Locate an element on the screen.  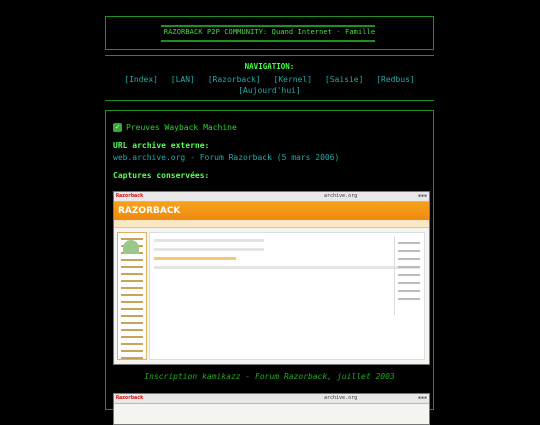
checkmark-icon: ✓ is located at coordinates (117, 127).